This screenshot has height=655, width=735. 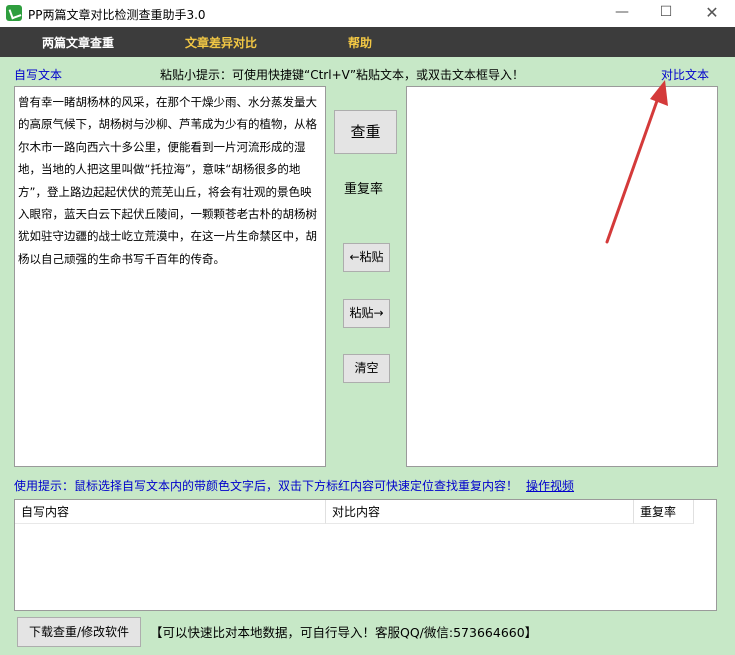 I want to click on paste-tip: 粘贴小提示：可使用快捷键“Ctrl+V”粘贴文本，或双击文本框导入！, so click(x=342, y=75).